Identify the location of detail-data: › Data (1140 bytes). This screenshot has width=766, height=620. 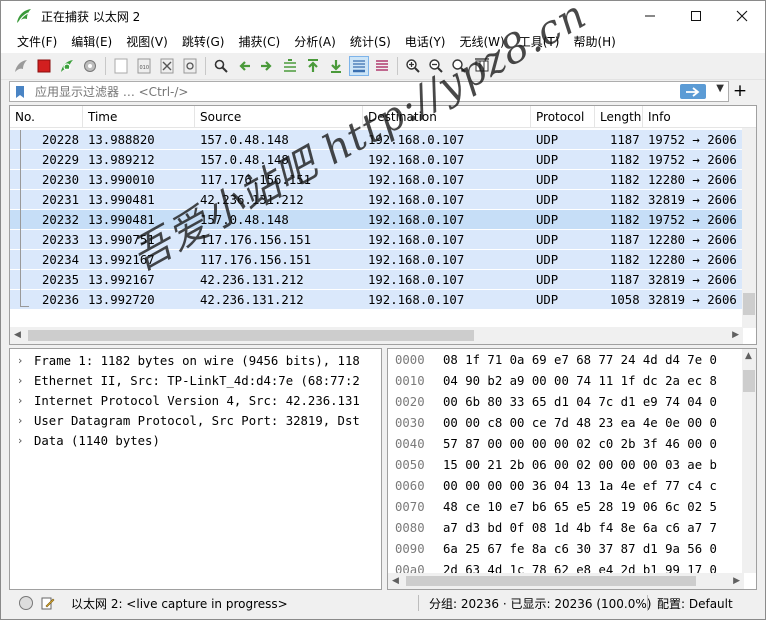
(195, 441).